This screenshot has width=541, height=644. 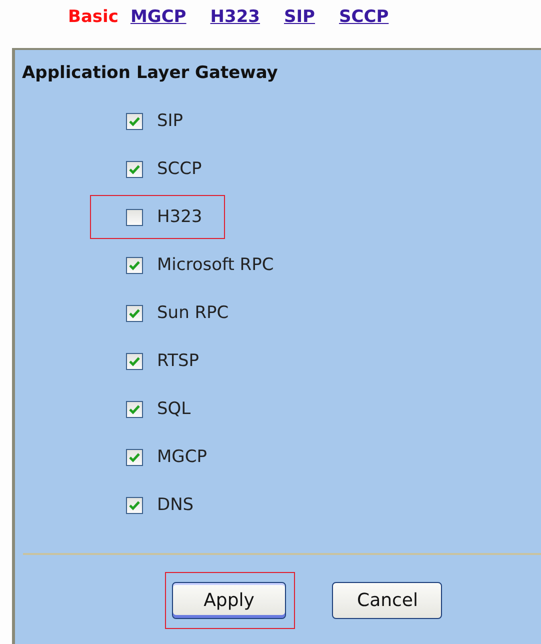 What do you see at coordinates (229, 600) in the screenshot?
I see `apply-button: Apply` at bounding box center [229, 600].